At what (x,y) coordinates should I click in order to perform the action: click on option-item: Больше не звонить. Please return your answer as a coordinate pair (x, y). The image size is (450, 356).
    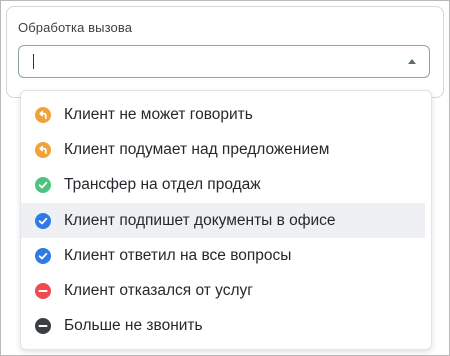
    Looking at the image, I should click on (226, 326).